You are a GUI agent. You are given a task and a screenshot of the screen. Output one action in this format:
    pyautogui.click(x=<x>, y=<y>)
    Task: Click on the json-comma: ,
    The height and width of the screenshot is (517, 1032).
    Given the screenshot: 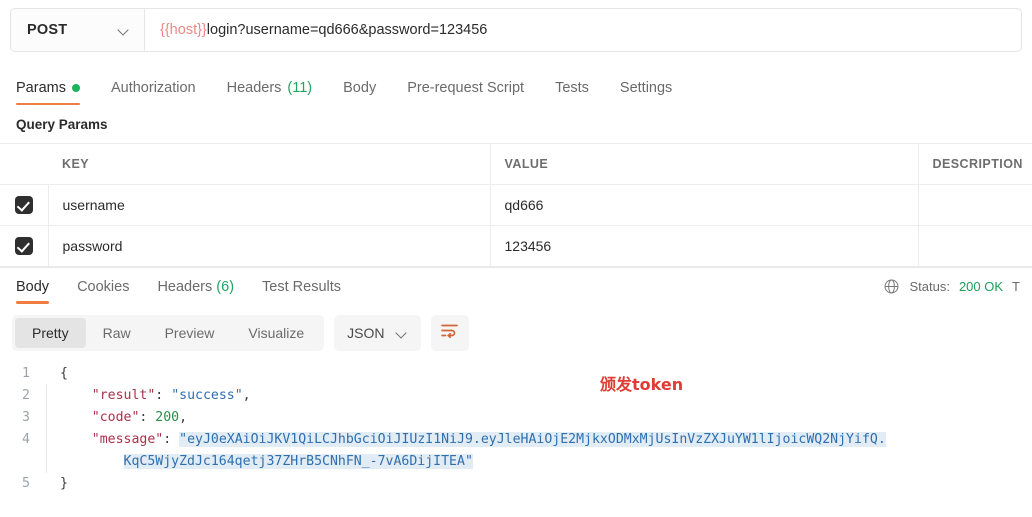 What is the action you would take?
    pyautogui.click(x=183, y=417)
    